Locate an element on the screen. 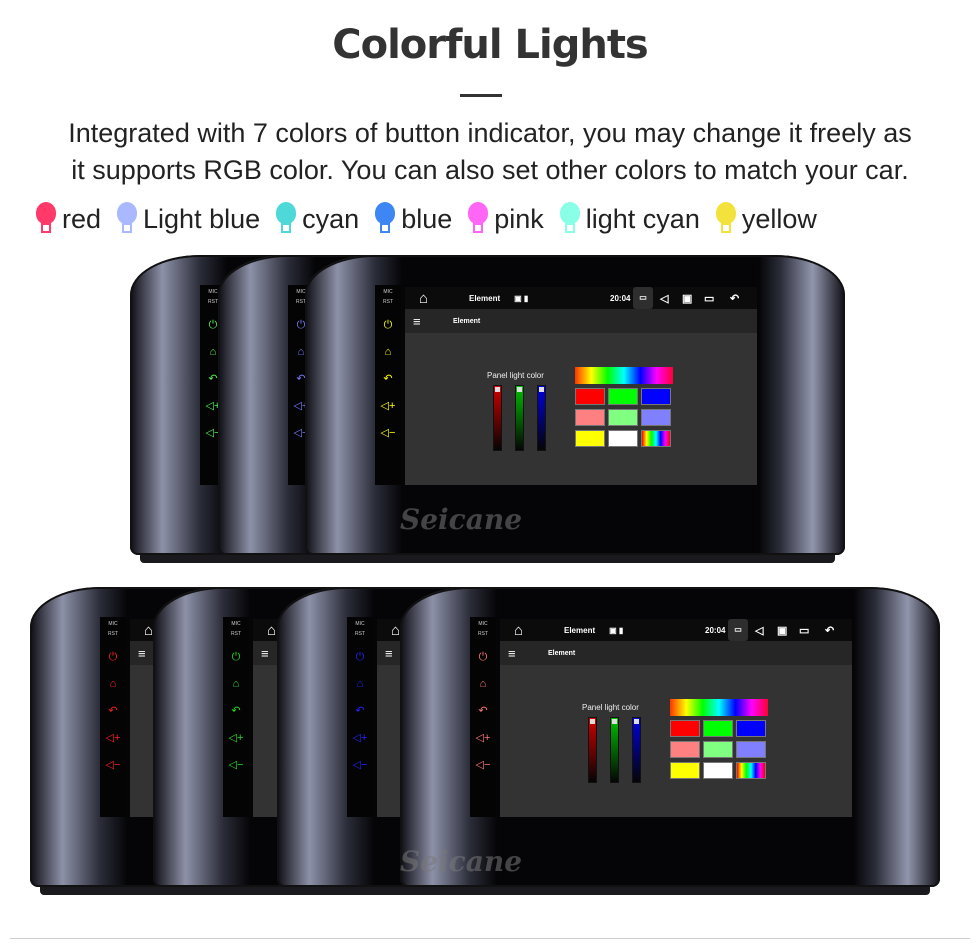  title-divider is located at coordinates (481, 95).